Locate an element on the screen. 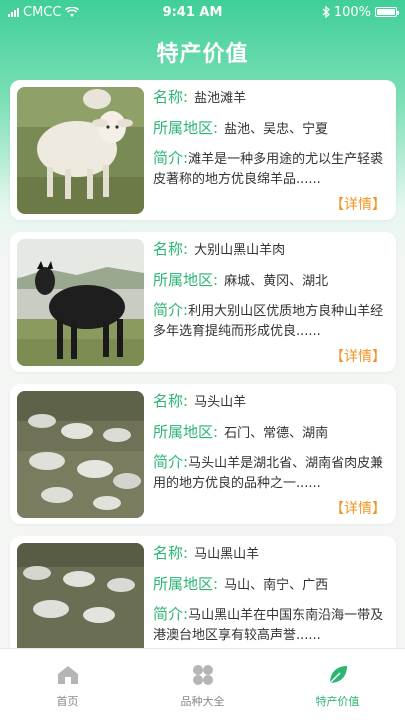  product-name: 盐池滩羊 is located at coordinates (220, 98).